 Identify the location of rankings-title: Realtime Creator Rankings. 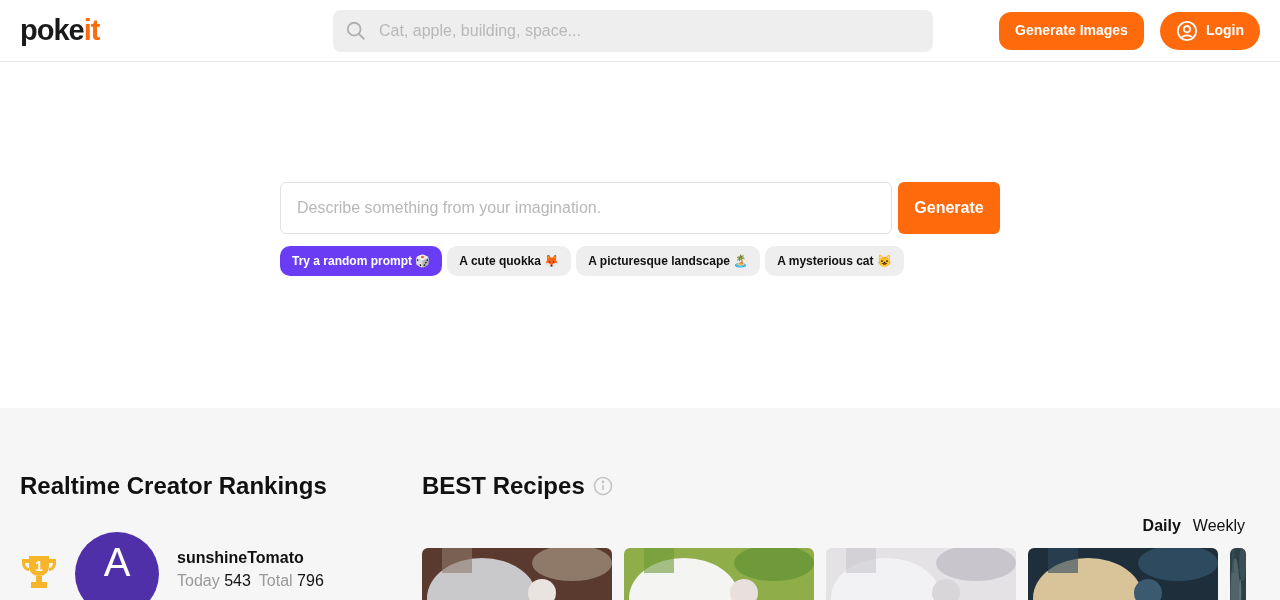
(174, 486).